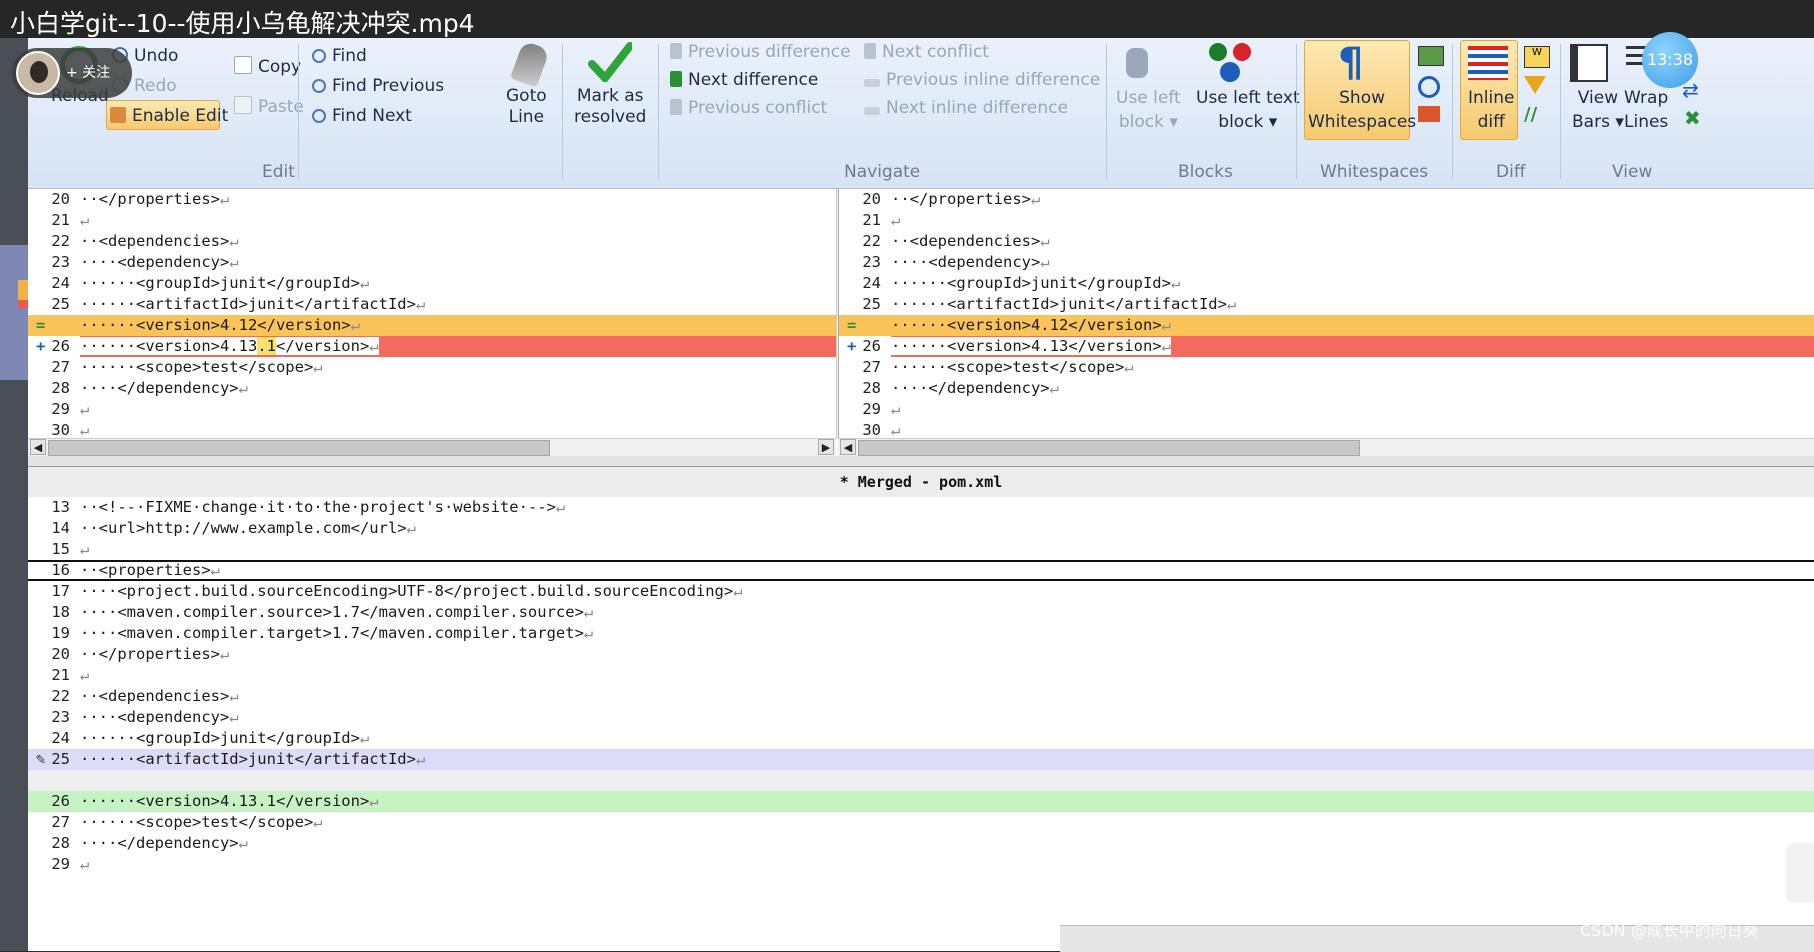 This screenshot has width=1814, height=952. Describe the element at coordinates (155, 696) in the screenshot. I see `line-content: ··<dependencies>` at that location.